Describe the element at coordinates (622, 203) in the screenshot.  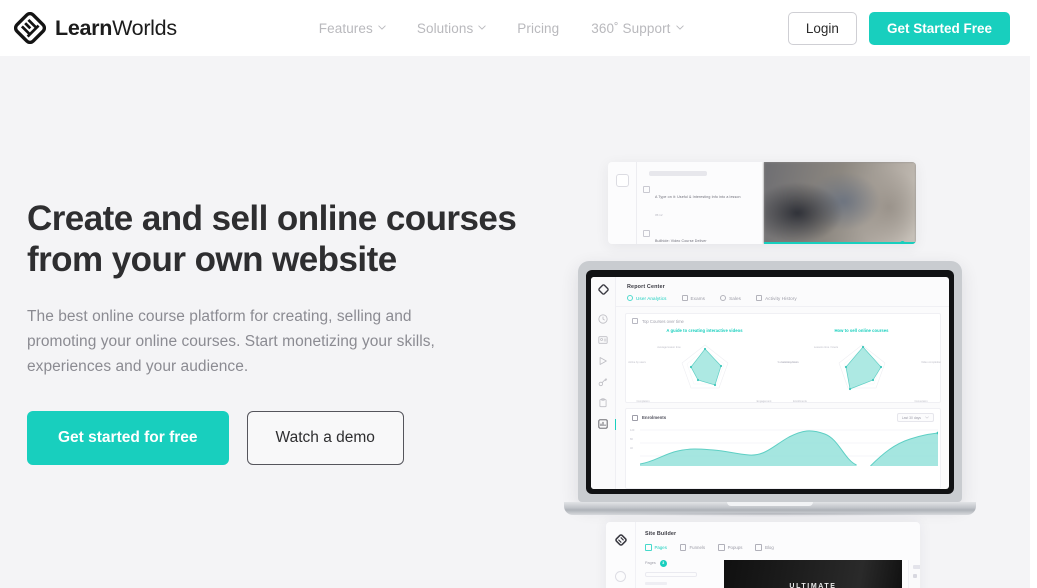
I see `player-rail` at that location.